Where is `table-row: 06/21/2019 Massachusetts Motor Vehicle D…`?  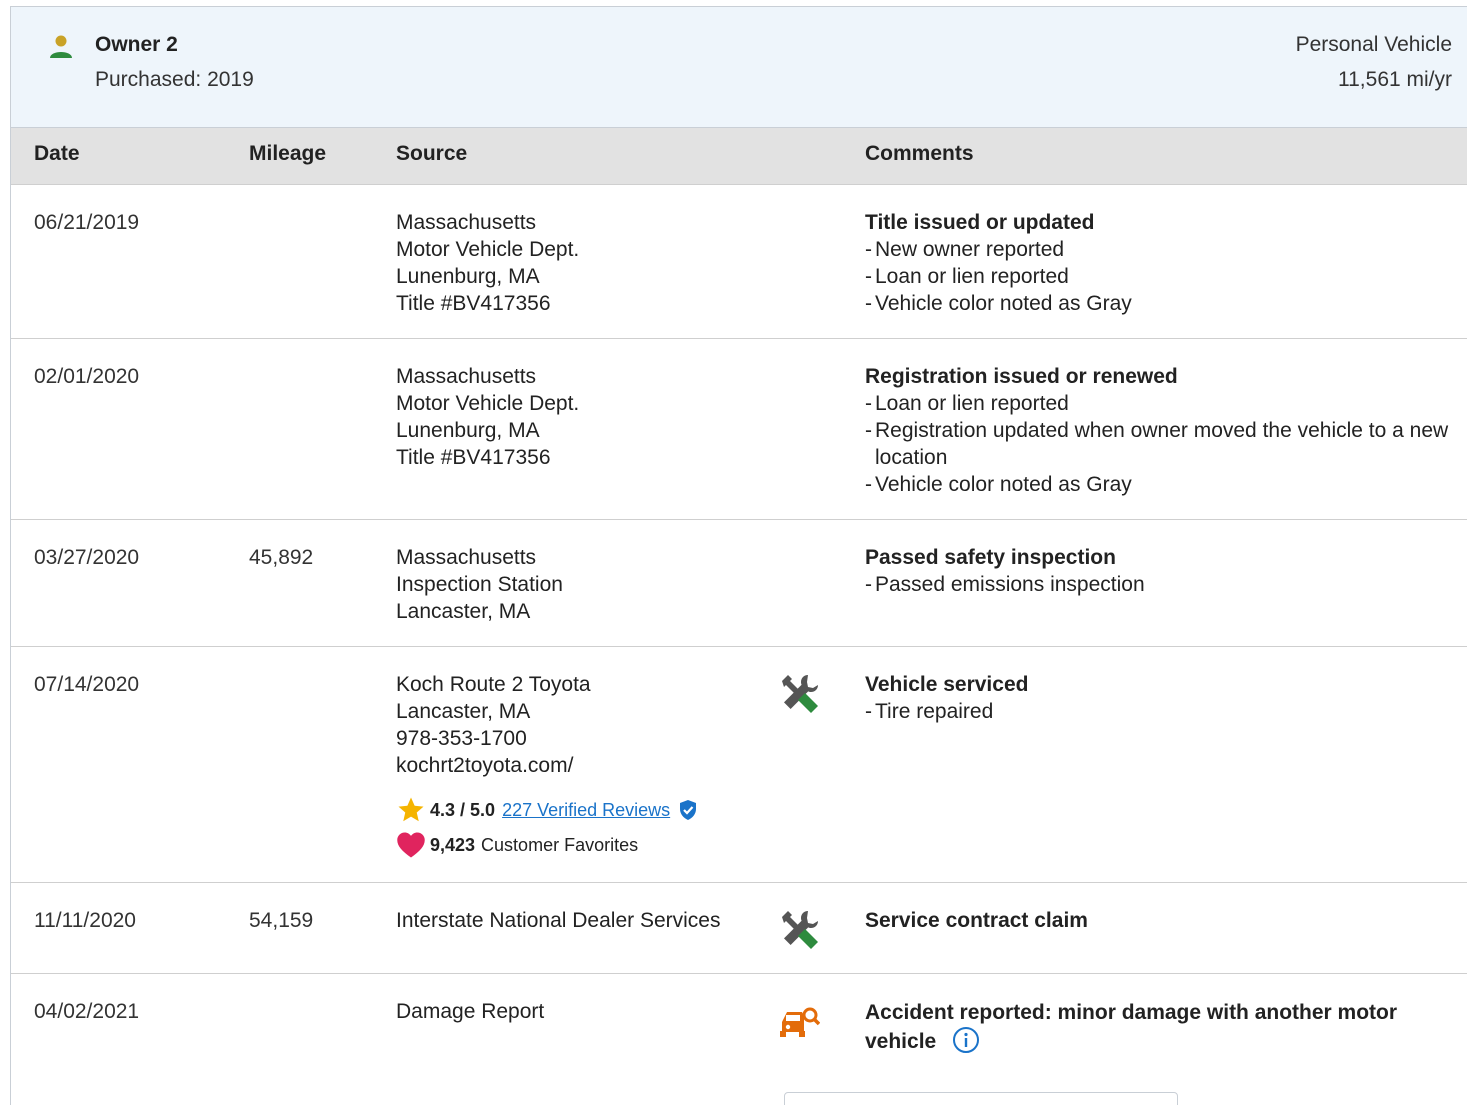
table-row: 06/21/2019 Massachusetts Motor Vehicle D… is located at coordinates (739, 262).